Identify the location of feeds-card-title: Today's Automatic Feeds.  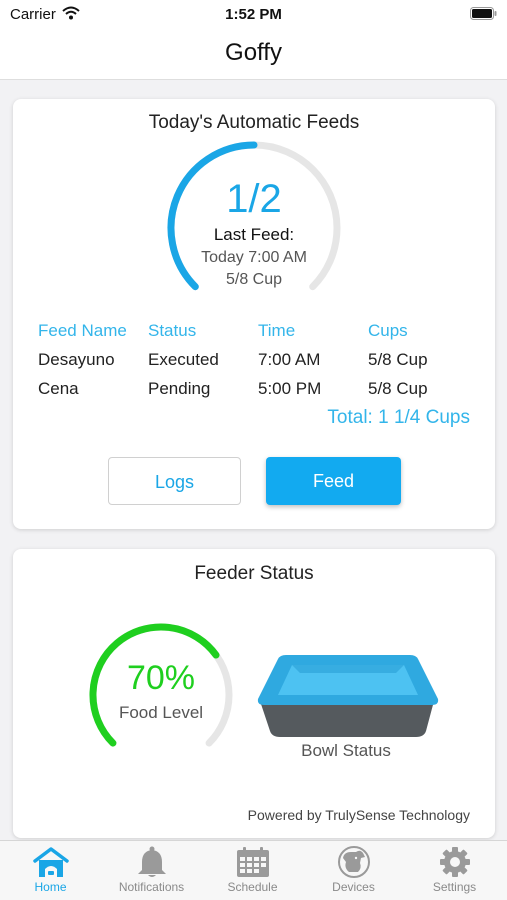
(254, 122).